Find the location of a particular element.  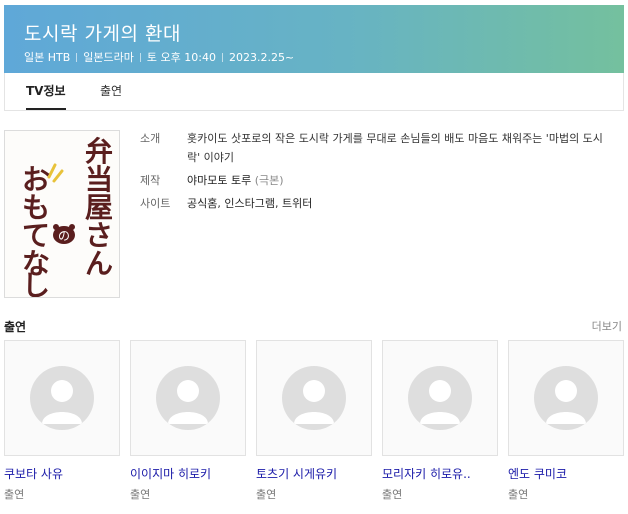

poster-accent-marks is located at coordinates (55, 173).